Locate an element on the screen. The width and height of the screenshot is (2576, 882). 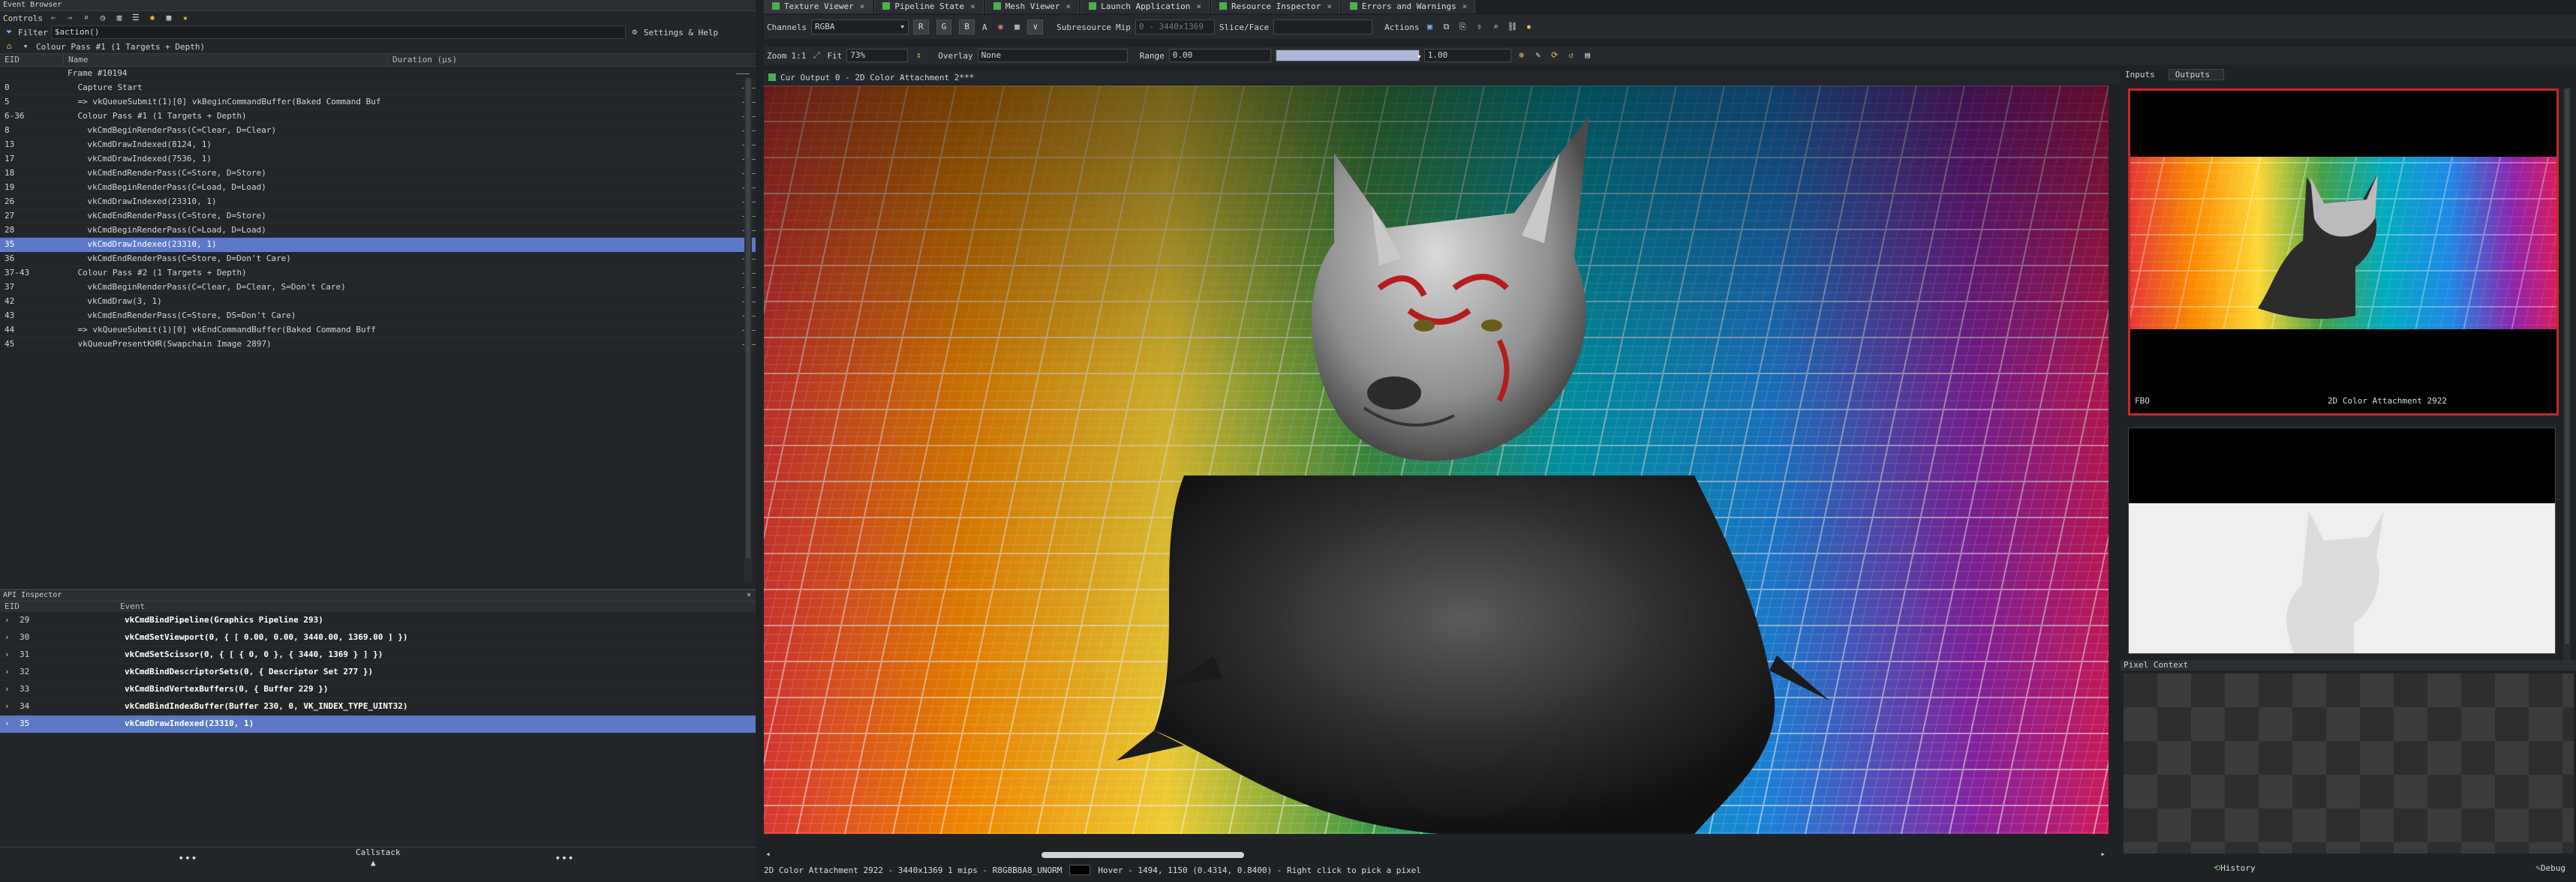
event-row: 19 vkCmdBeginRenderPass(C=Load, D=Load) is located at coordinates (378, 188).